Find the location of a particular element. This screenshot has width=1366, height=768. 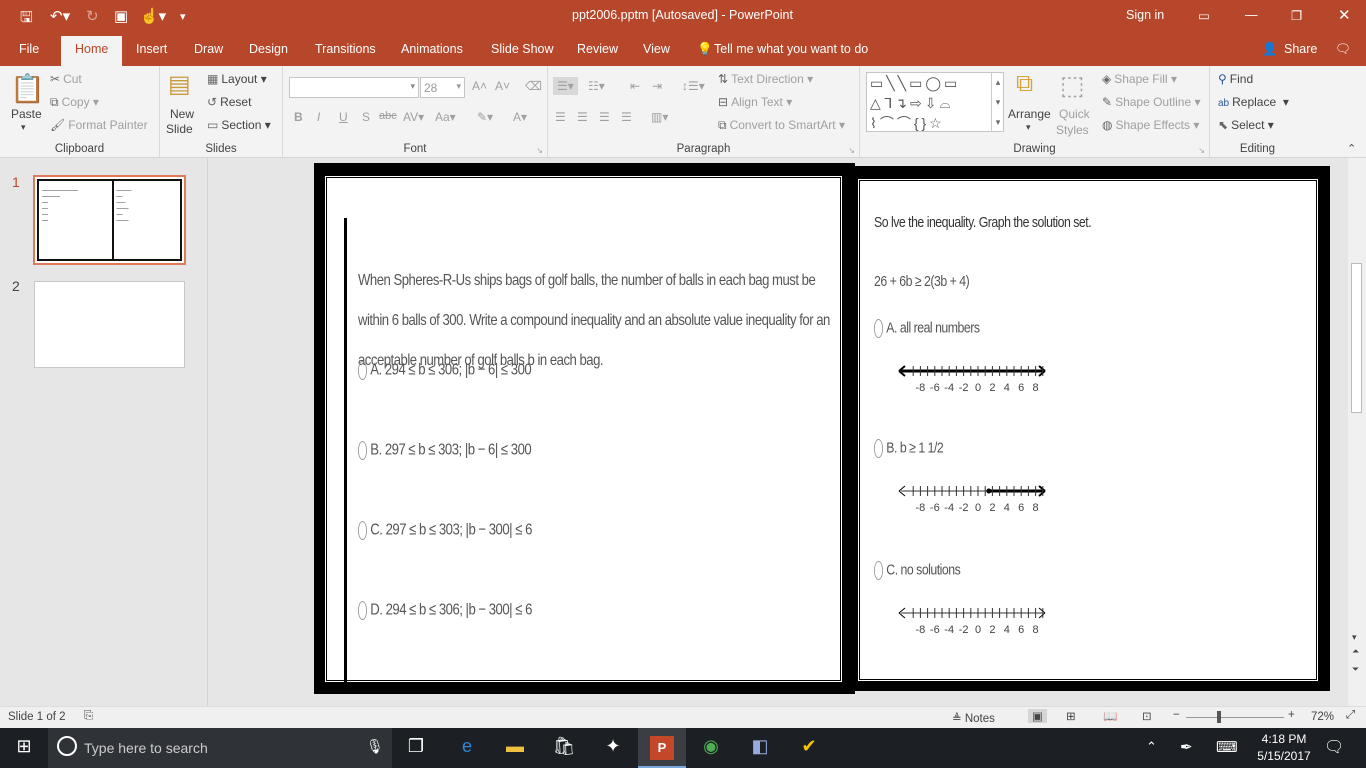

scrollbar-thumb is located at coordinates (1356, 338).